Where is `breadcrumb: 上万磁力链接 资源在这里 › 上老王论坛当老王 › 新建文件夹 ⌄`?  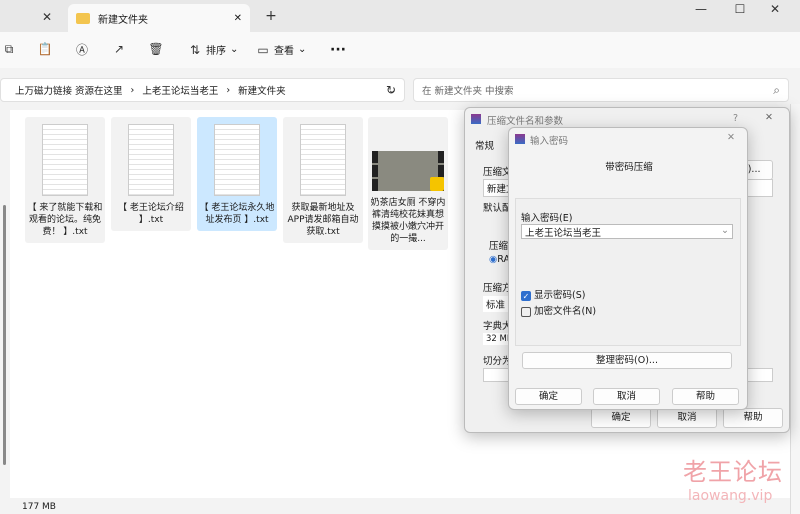 breadcrumb: 上万磁力链接 资源在这里 › 上老王论坛当老王 › 新建文件夹 ⌄ is located at coordinates (202, 90).